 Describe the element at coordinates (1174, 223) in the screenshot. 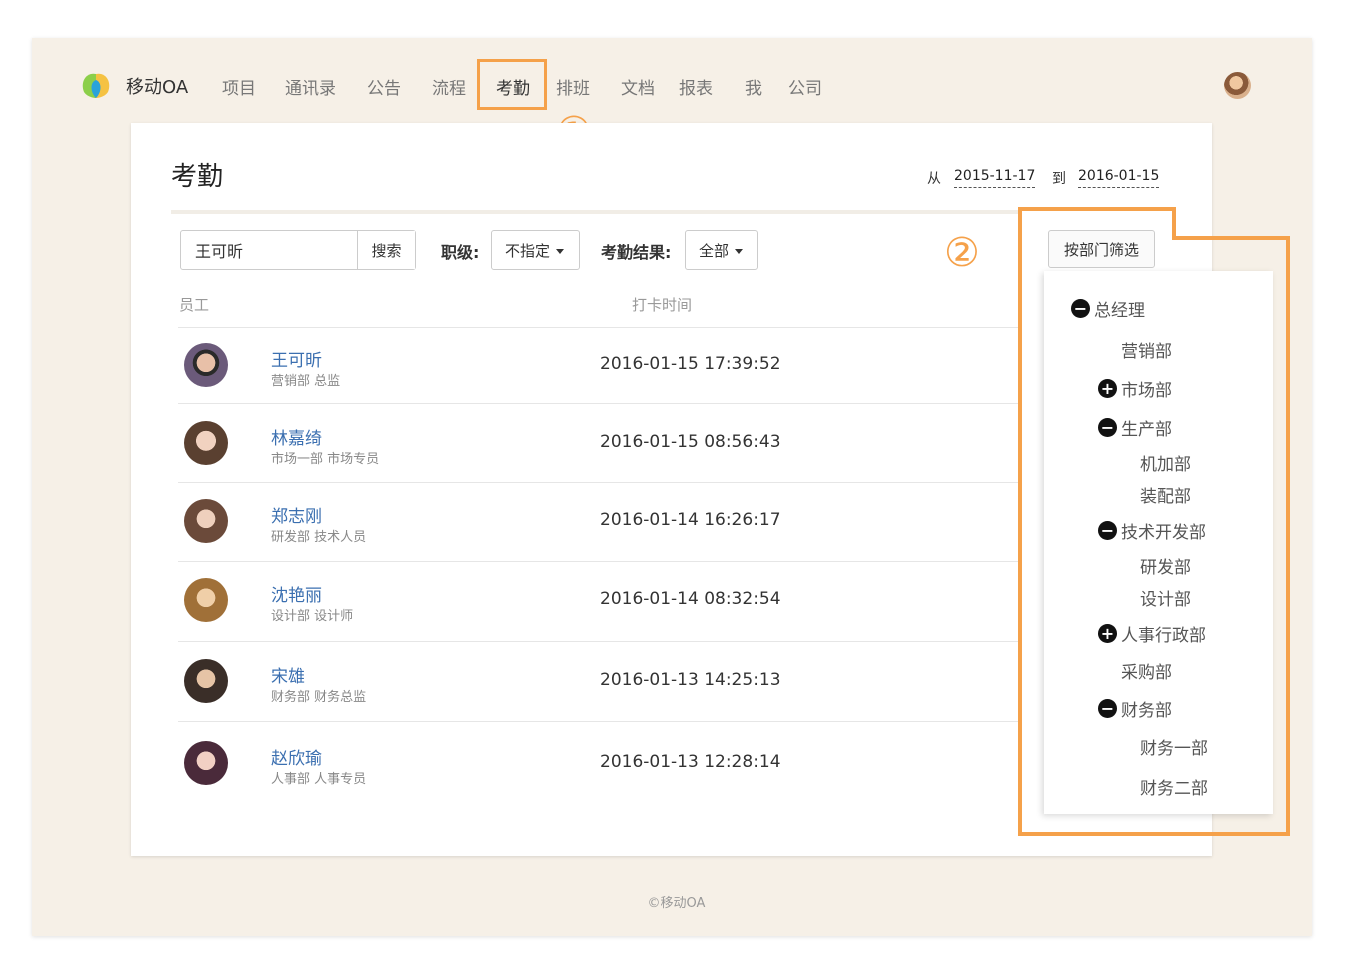

I see `annotation-highlight-step` at that location.